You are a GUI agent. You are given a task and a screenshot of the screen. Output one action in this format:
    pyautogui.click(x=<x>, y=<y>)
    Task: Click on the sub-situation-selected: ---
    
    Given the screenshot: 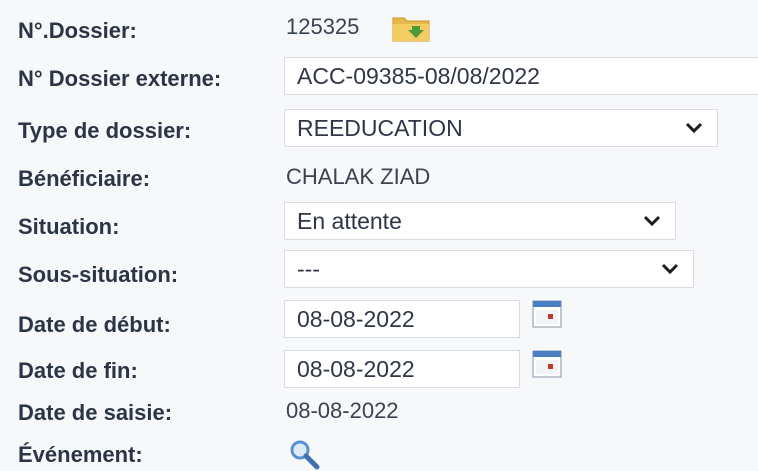 What is the action you would take?
    pyautogui.click(x=308, y=269)
    